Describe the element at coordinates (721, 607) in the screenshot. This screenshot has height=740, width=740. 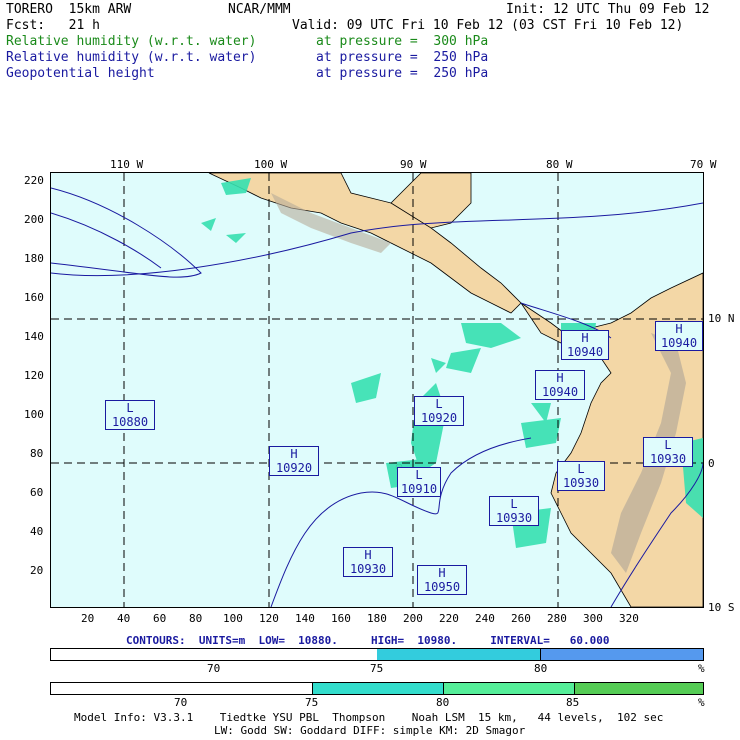
I see `lat-label-10s: 10 S` at that location.